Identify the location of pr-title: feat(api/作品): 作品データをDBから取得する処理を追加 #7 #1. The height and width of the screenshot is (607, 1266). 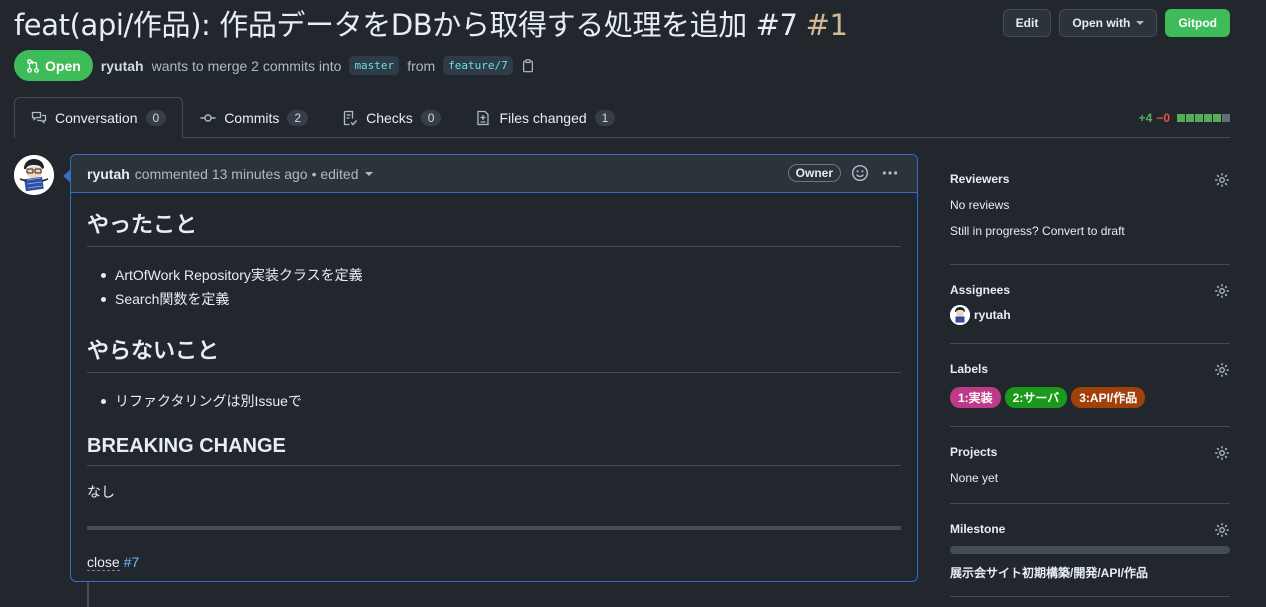
(431, 23).